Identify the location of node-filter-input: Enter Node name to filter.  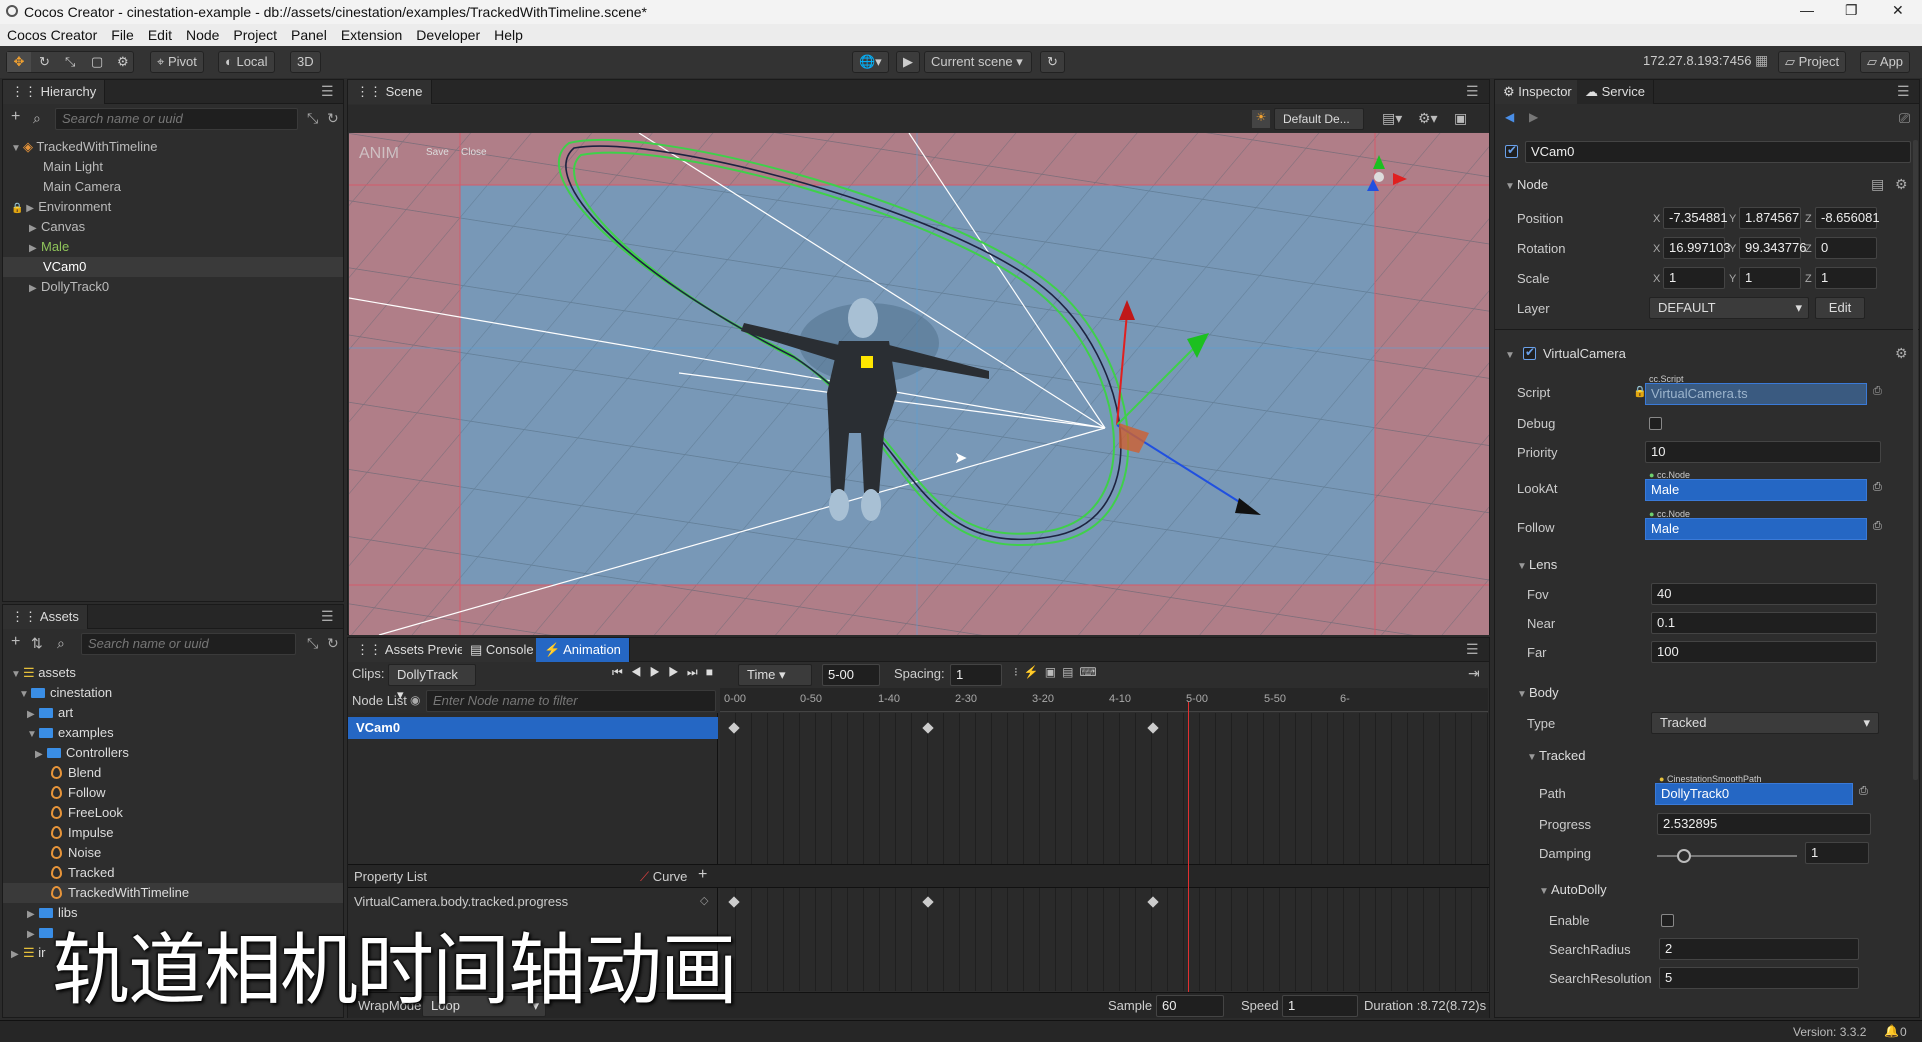
(571, 701).